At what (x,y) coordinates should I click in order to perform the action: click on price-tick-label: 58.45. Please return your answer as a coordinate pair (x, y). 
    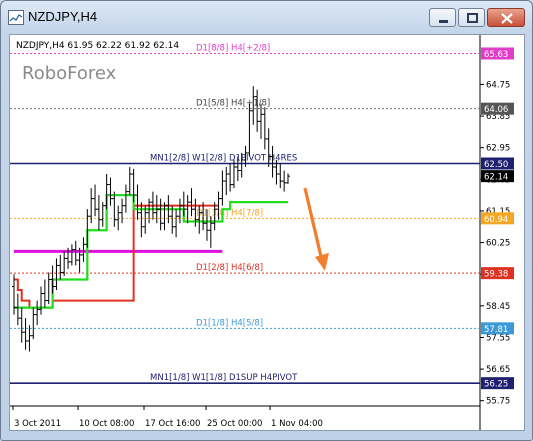
    Looking at the image, I should click on (498, 307).